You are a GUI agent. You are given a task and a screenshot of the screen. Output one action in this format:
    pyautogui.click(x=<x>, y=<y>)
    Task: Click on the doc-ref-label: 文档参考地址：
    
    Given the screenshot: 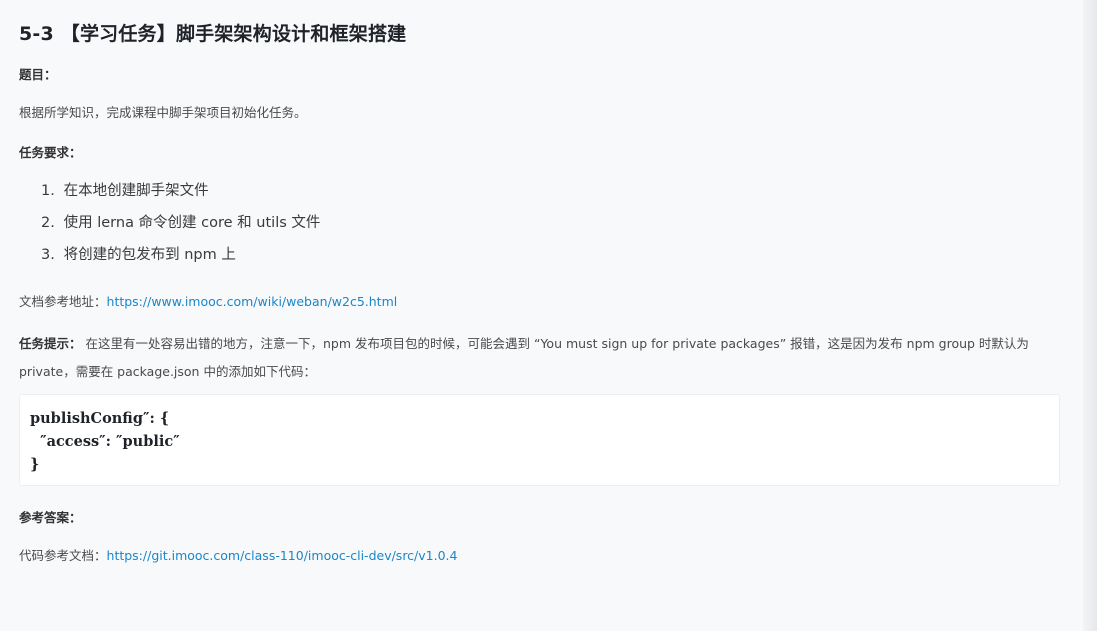 What is the action you would take?
    pyautogui.click(x=63, y=301)
    